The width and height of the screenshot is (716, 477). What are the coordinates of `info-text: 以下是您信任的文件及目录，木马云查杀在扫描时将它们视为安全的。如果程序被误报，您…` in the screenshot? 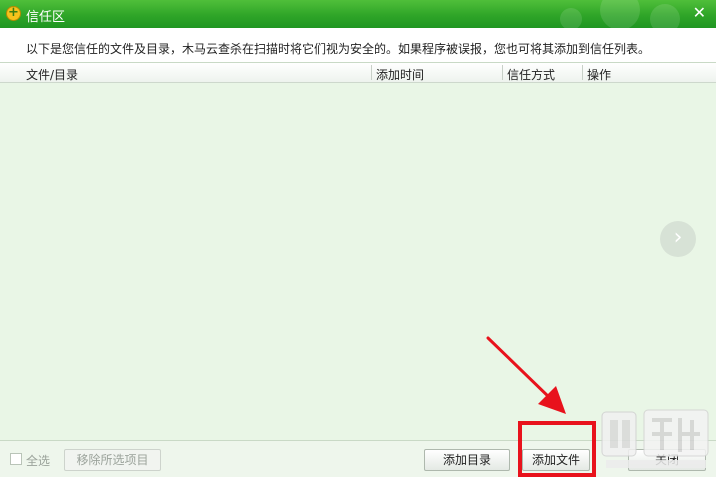 It's located at (338, 49).